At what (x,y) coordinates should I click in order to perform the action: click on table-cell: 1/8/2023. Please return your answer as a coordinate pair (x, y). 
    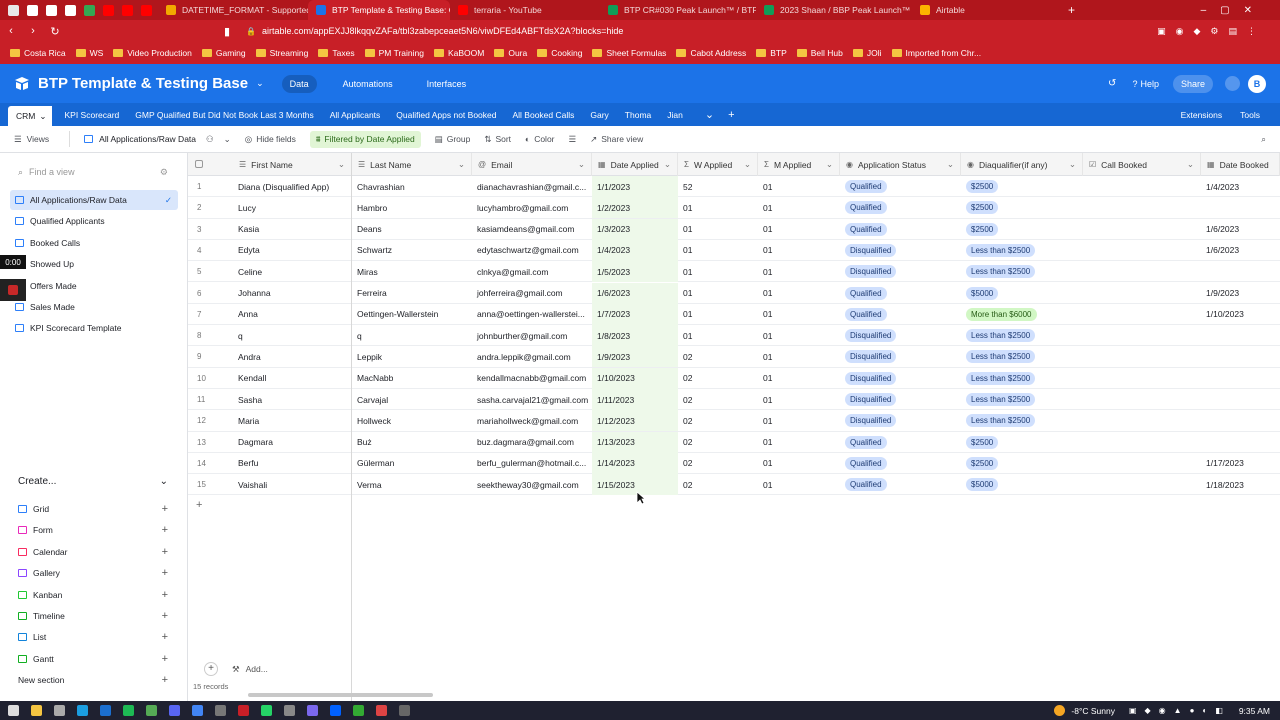
    Looking at the image, I should click on (635, 336).